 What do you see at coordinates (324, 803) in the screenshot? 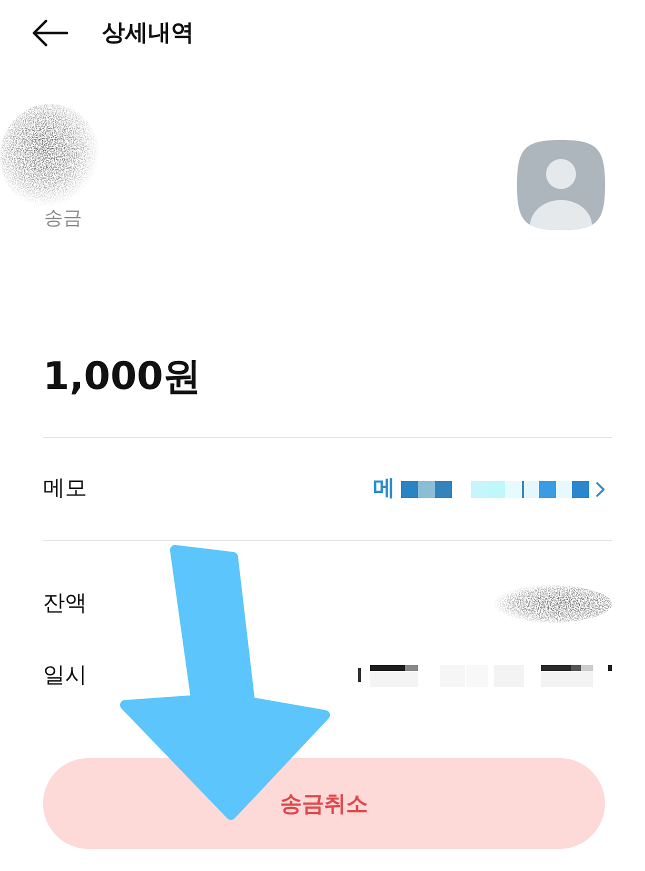
I see `cancel-transfer-button: 송금취소` at bounding box center [324, 803].